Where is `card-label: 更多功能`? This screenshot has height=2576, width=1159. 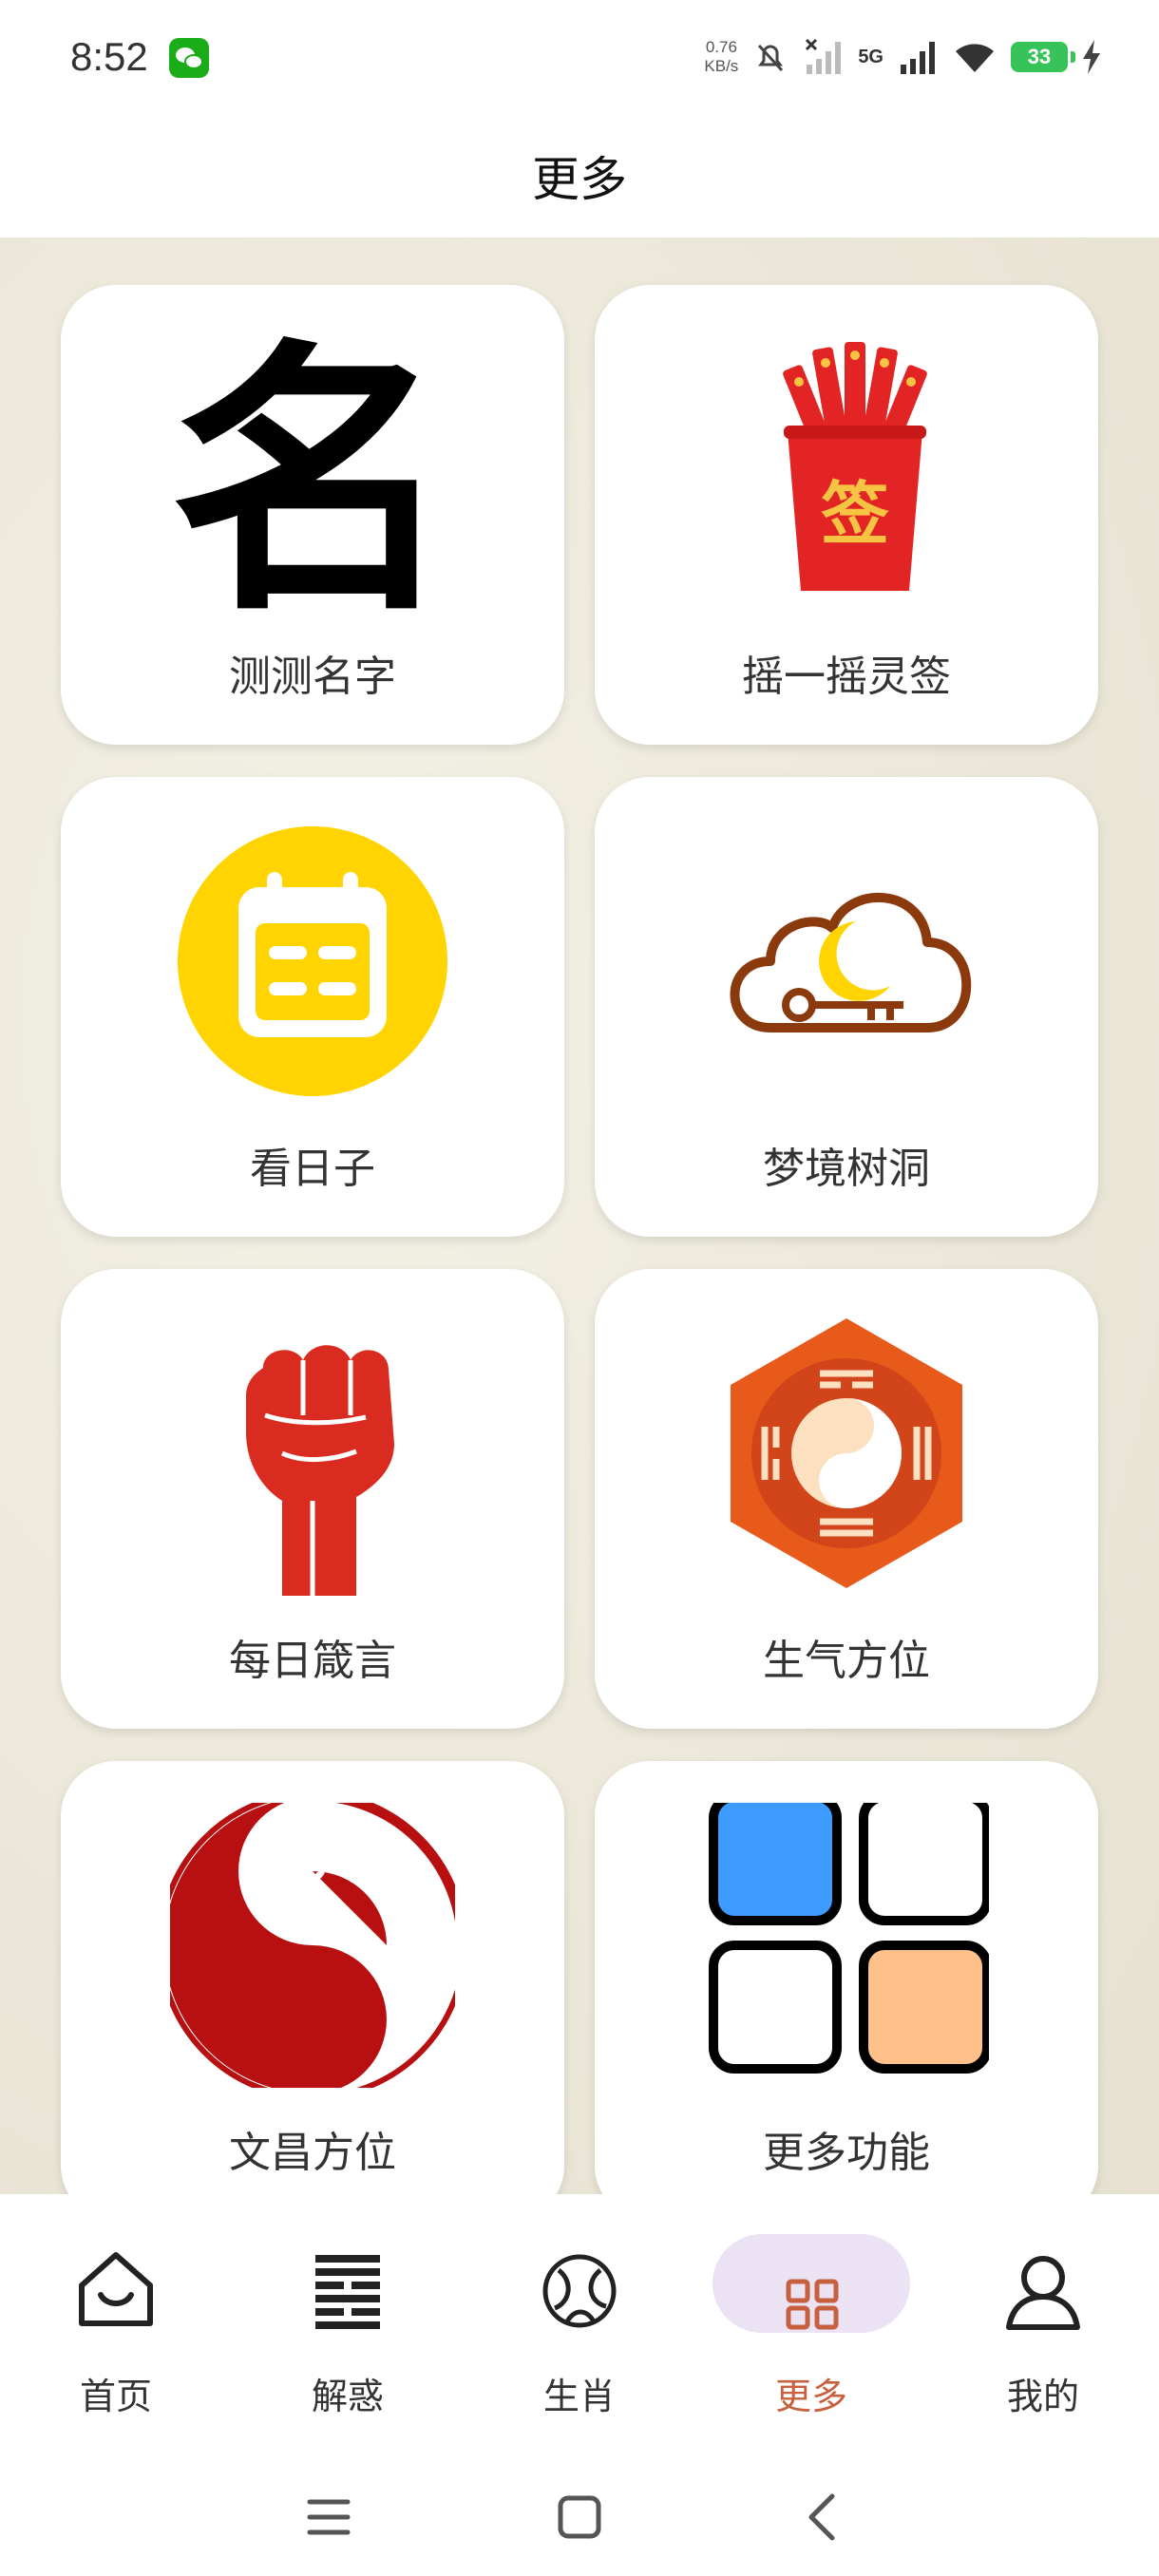
card-label: 更多功能 is located at coordinates (846, 2153).